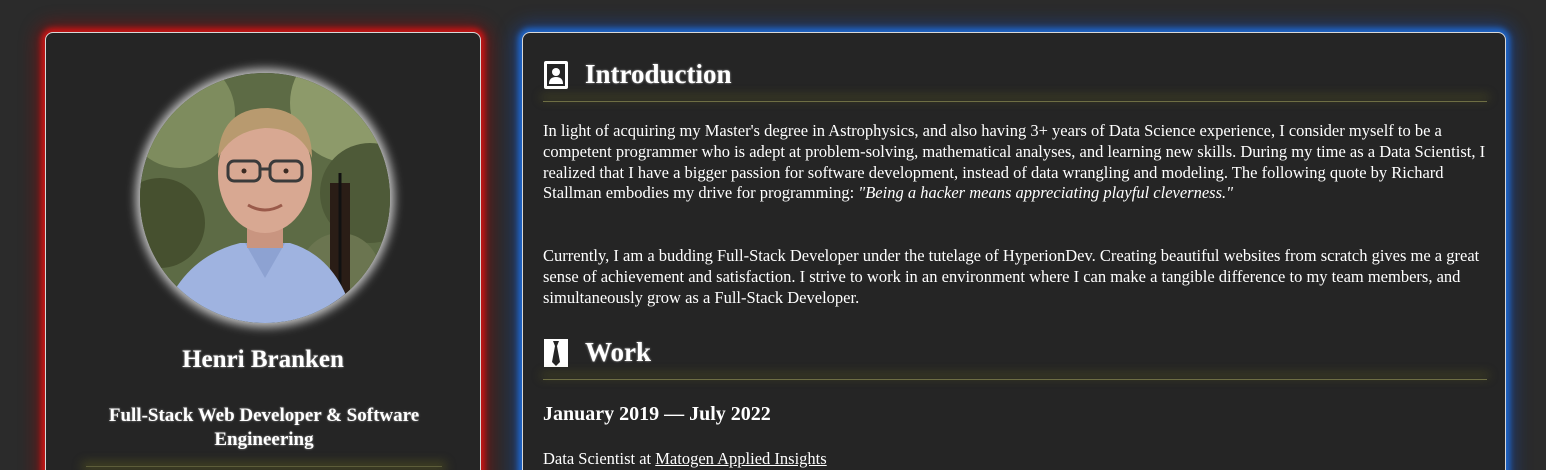  Describe the element at coordinates (556, 75) in the screenshot. I see `contact-card-icon` at that location.